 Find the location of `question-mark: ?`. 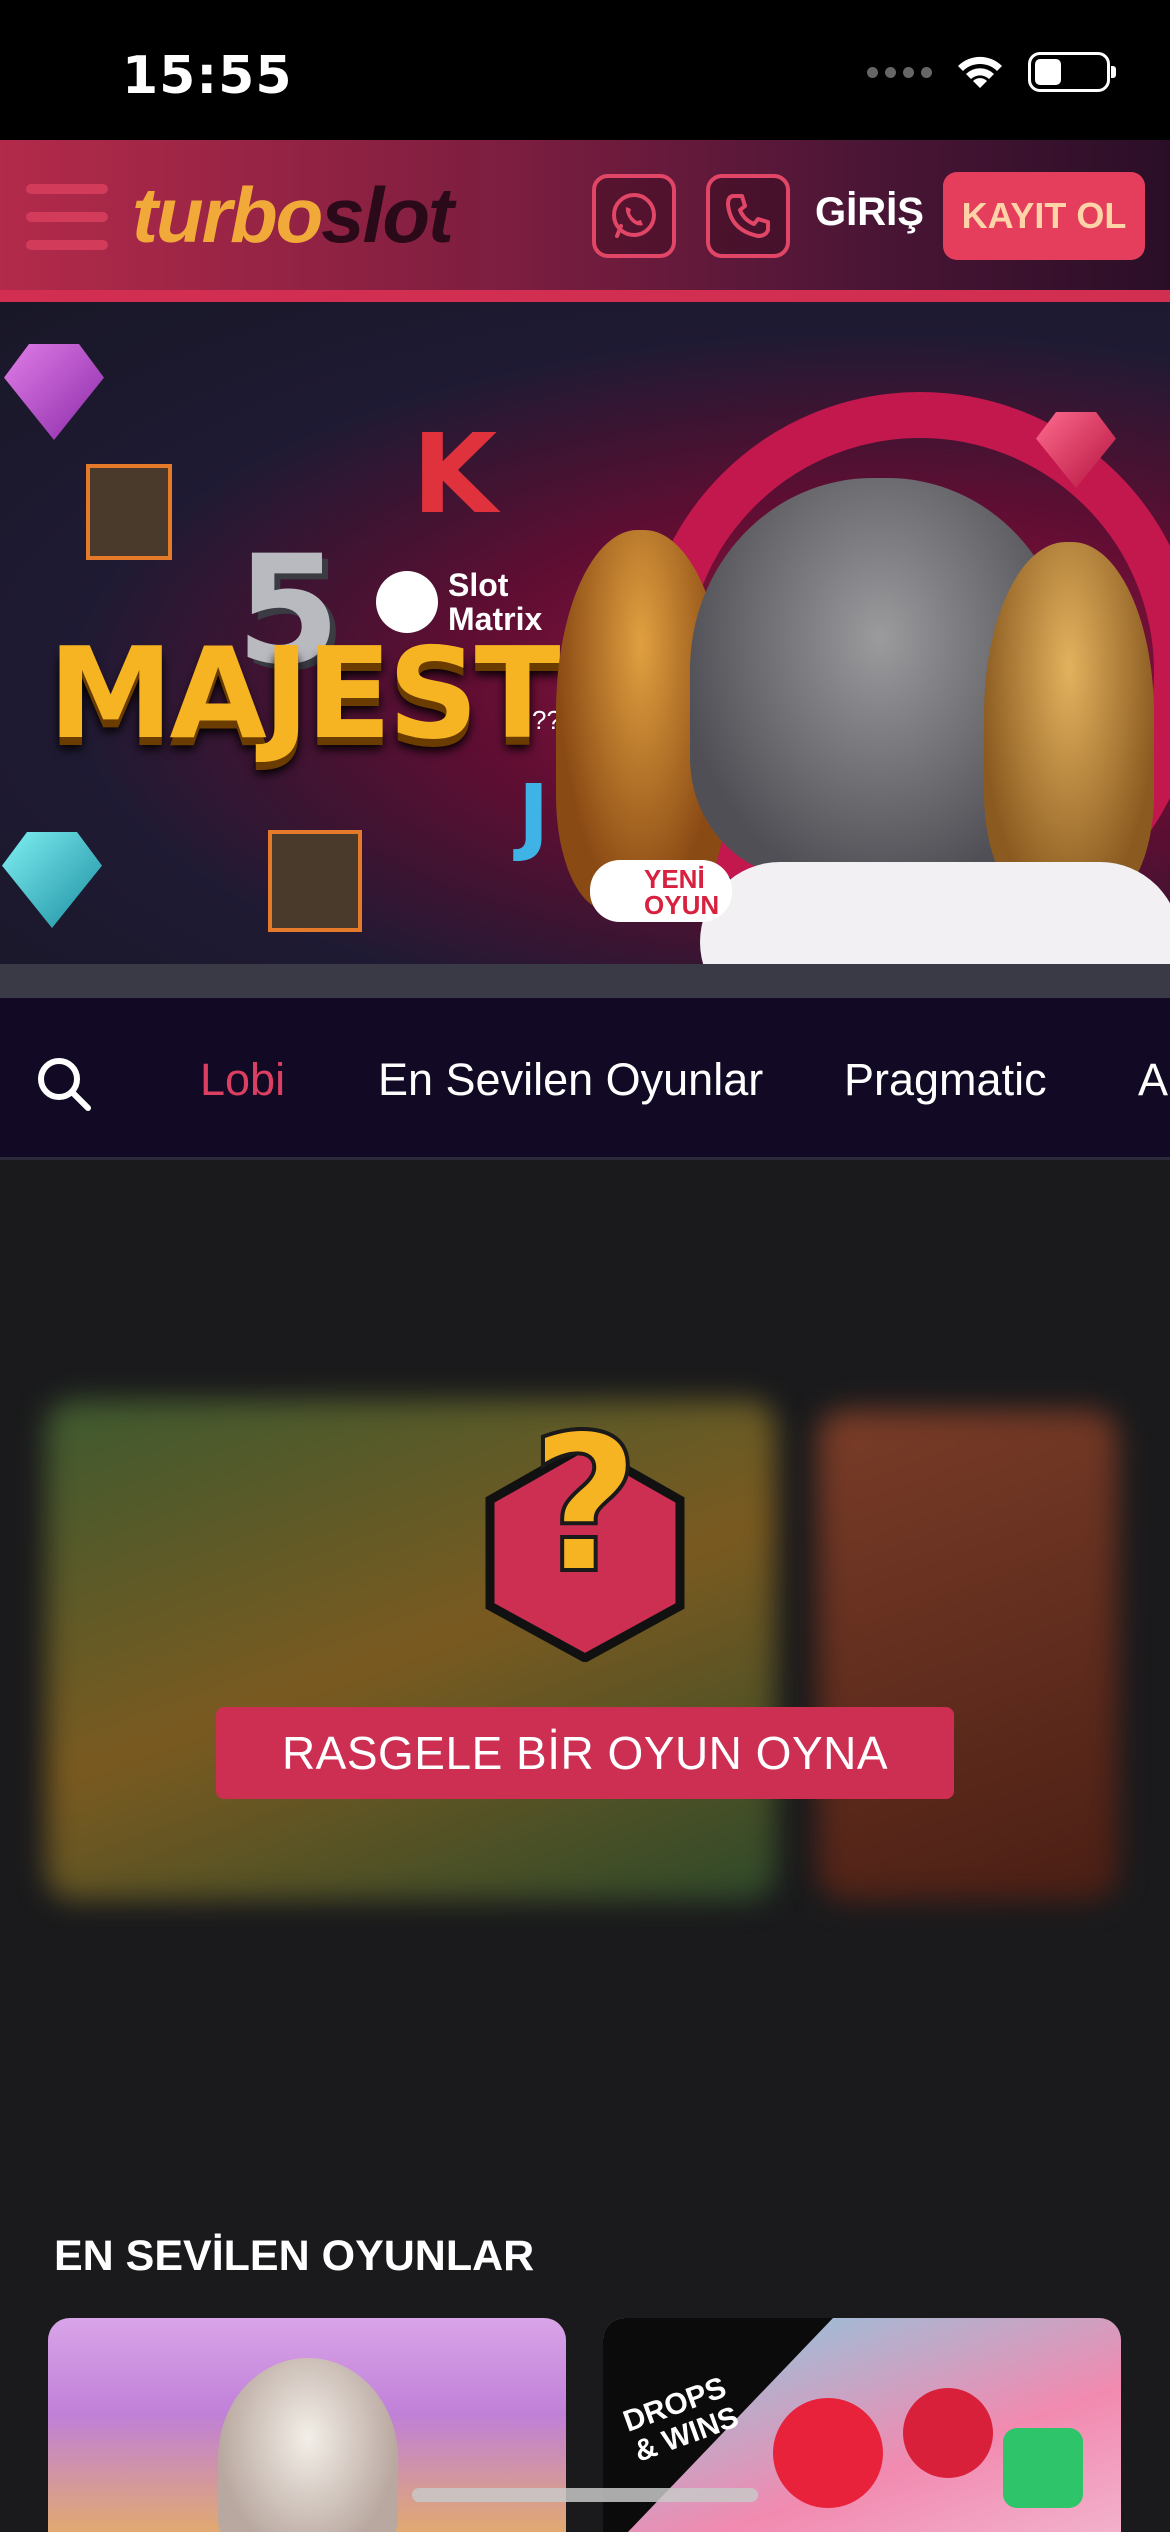

question-mark: ? is located at coordinates (585, 1507).